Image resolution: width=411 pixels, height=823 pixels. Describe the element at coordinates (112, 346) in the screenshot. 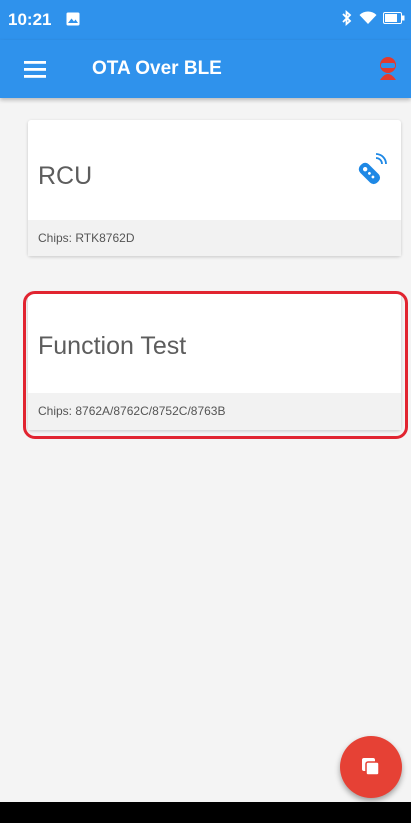

I see `card-title: Function Test` at that location.